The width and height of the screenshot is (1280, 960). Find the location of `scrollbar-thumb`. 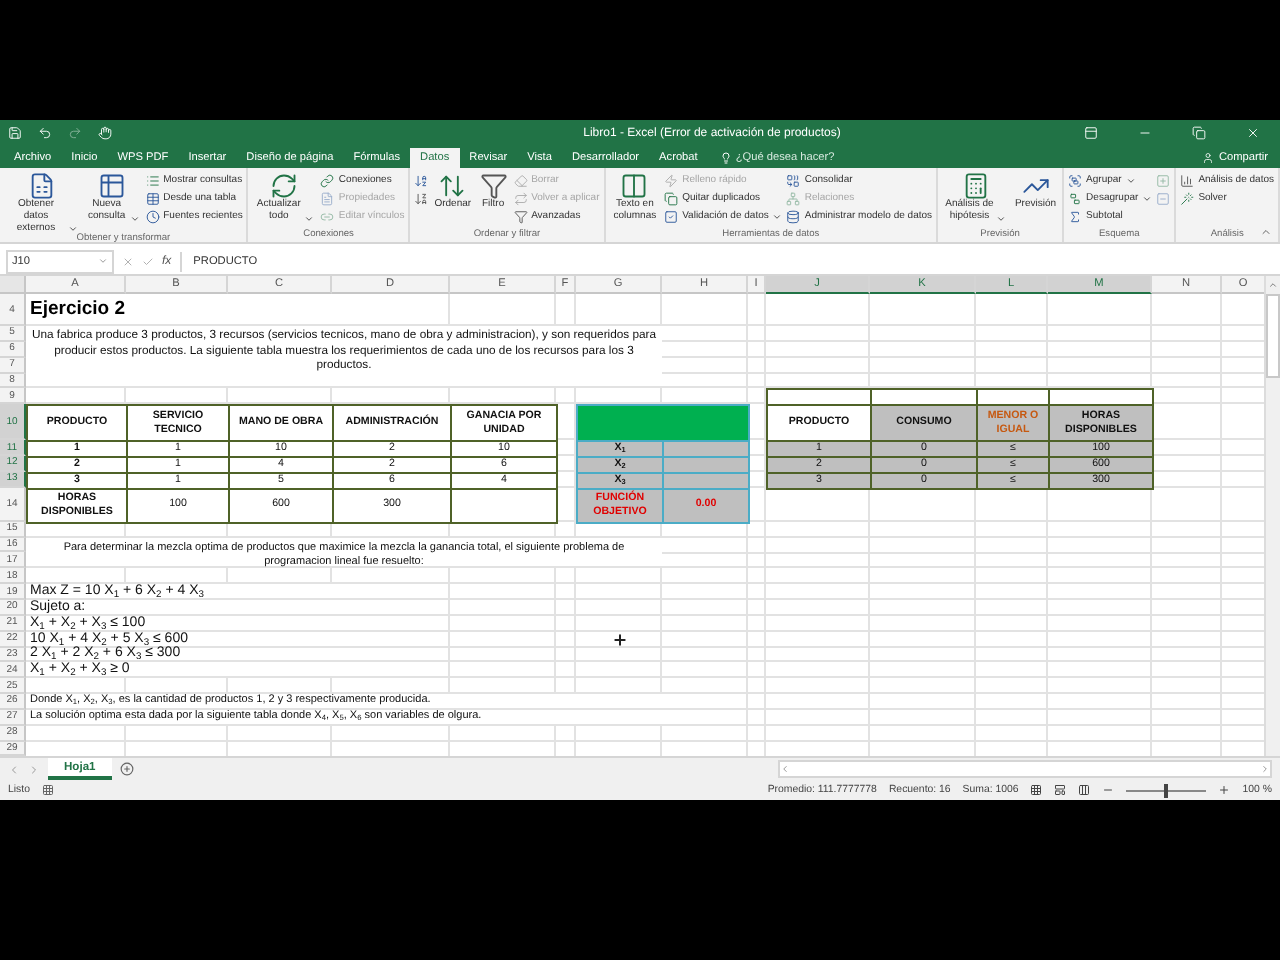

scrollbar-thumb is located at coordinates (1273, 336).